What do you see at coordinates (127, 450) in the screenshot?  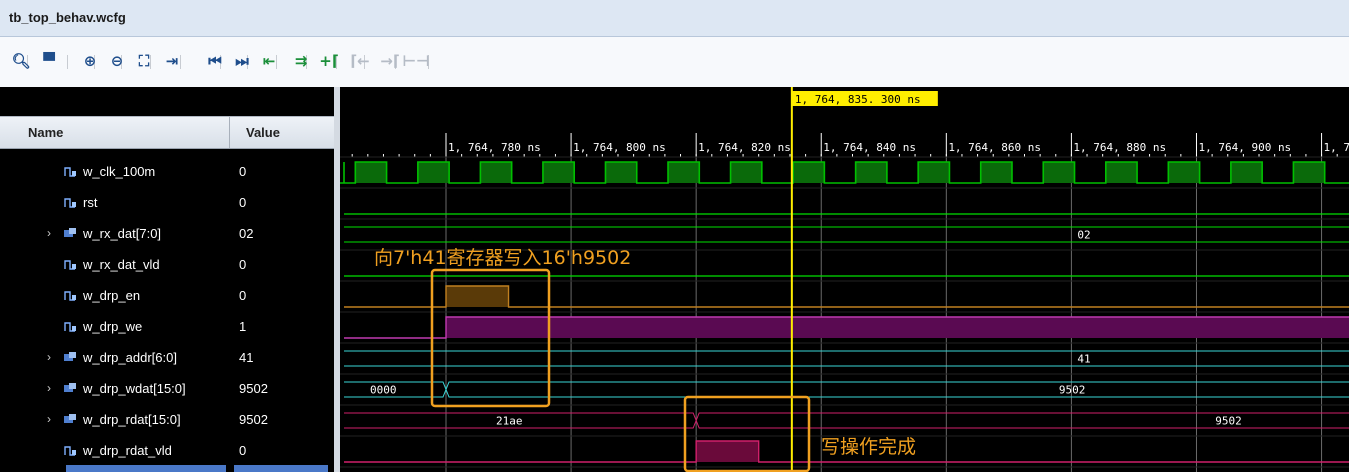 I see `signal-name: w_drp_rdat_vld` at bounding box center [127, 450].